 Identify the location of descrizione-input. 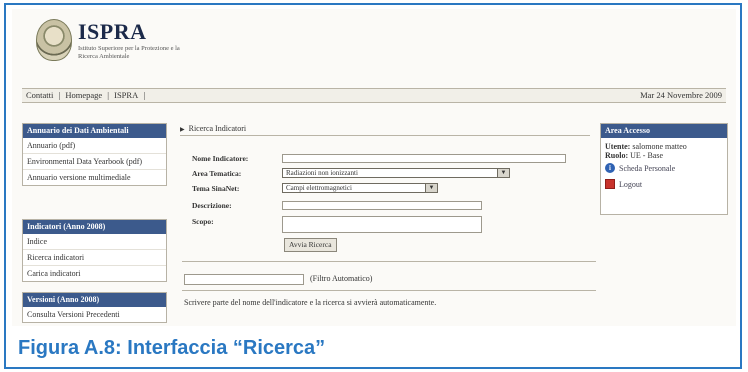
(382, 205).